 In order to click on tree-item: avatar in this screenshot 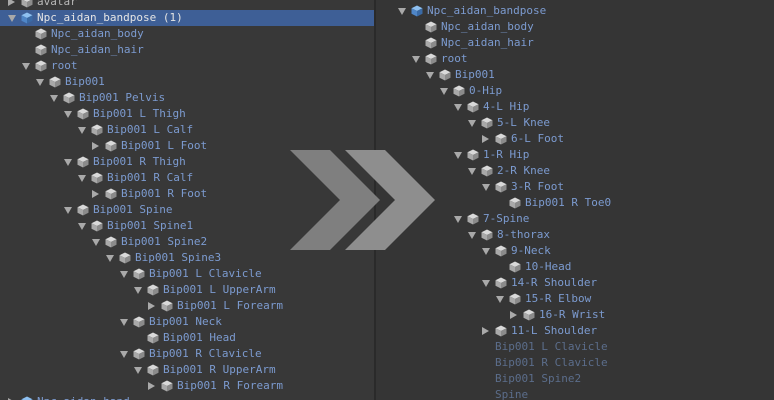, I will do `click(187, 5)`.